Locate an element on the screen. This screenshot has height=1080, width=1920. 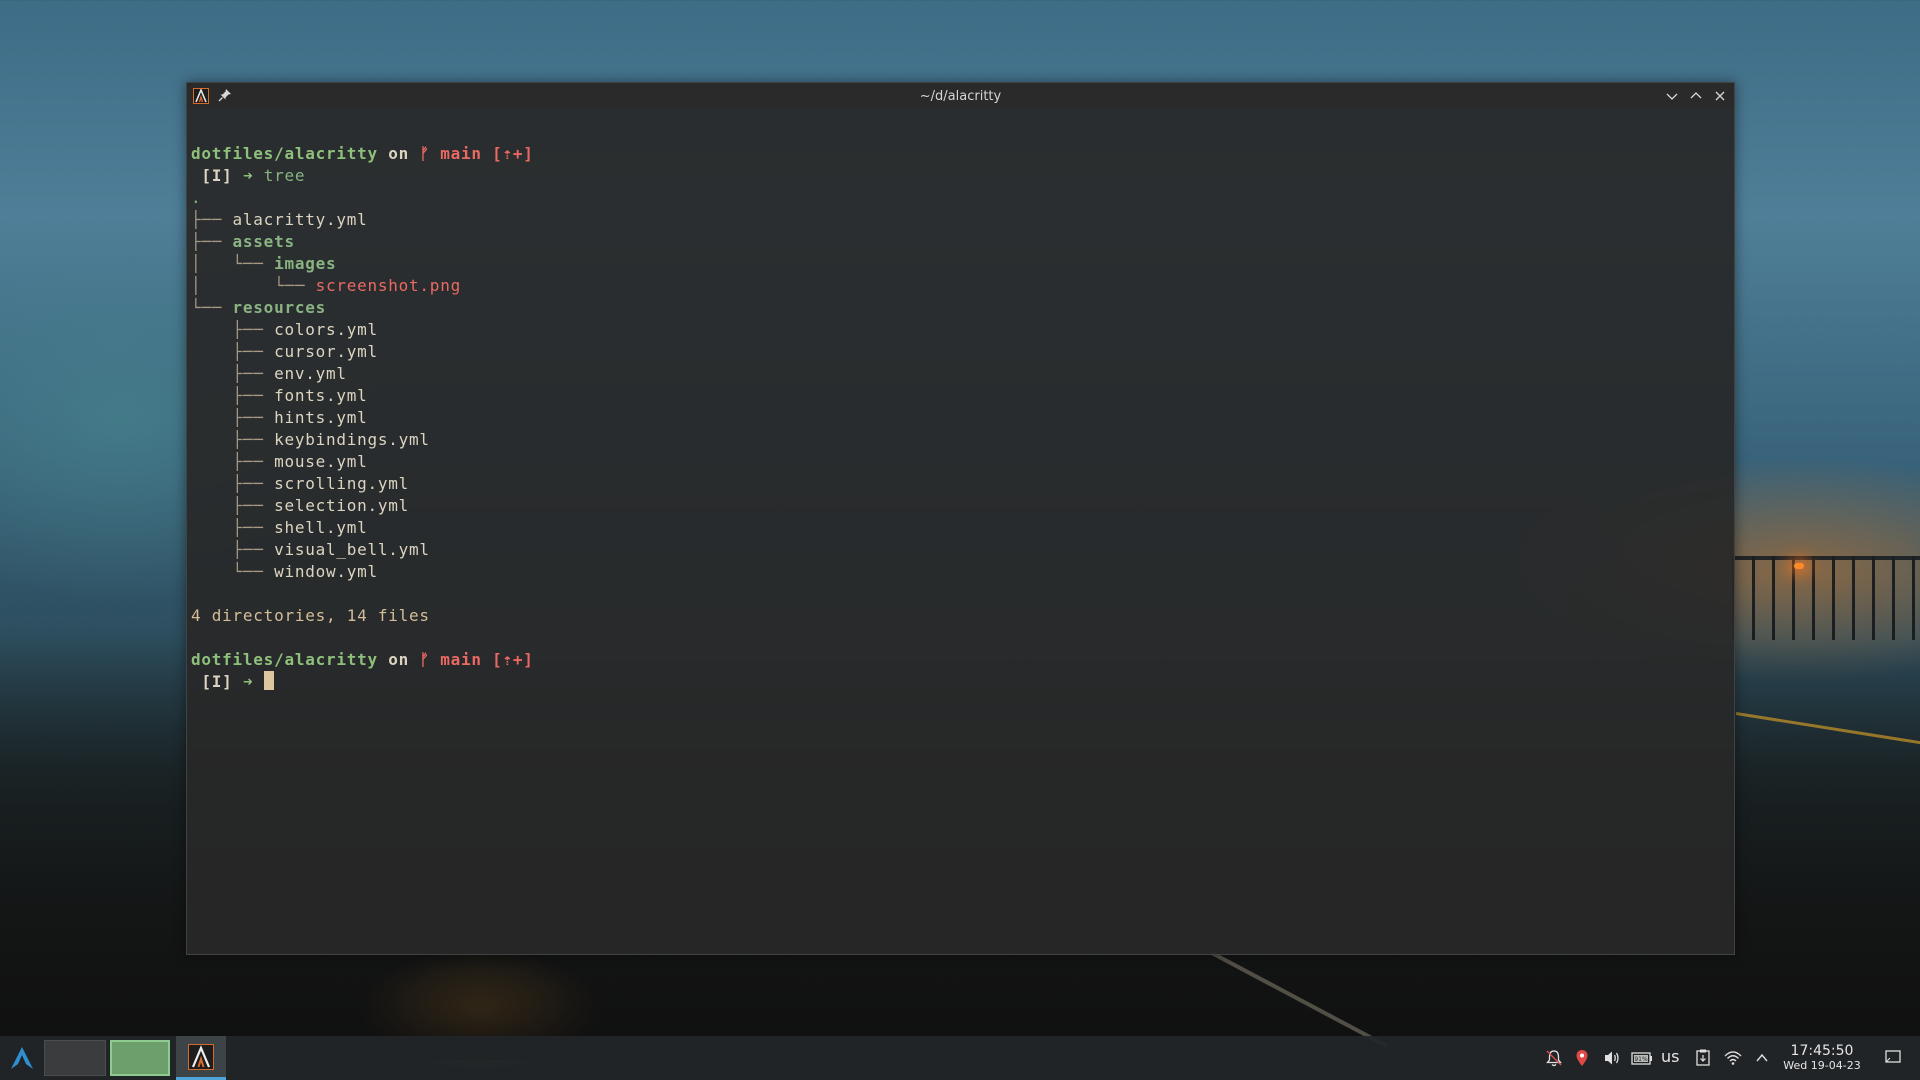
tree-entry: └── resources is located at coordinates (258, 307).